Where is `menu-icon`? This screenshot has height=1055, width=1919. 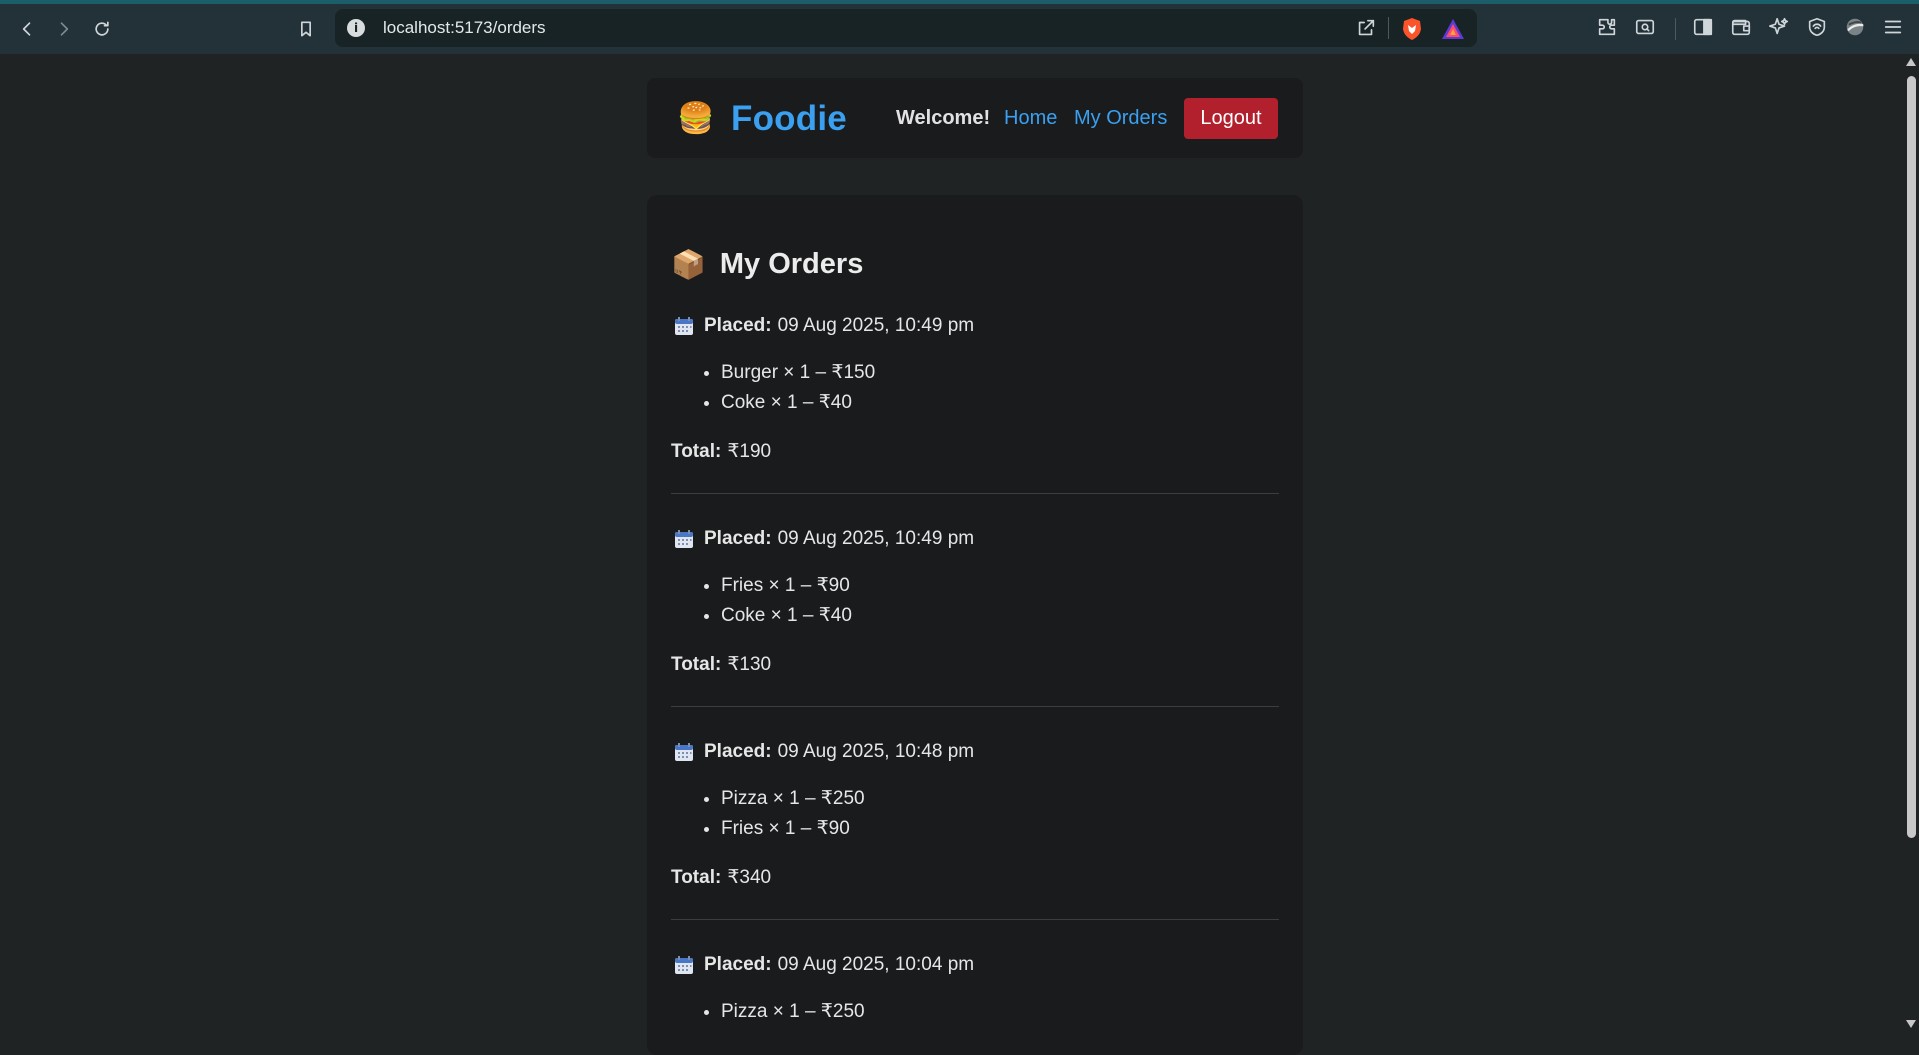 menu-icon is located at coordinates (1894, 28).